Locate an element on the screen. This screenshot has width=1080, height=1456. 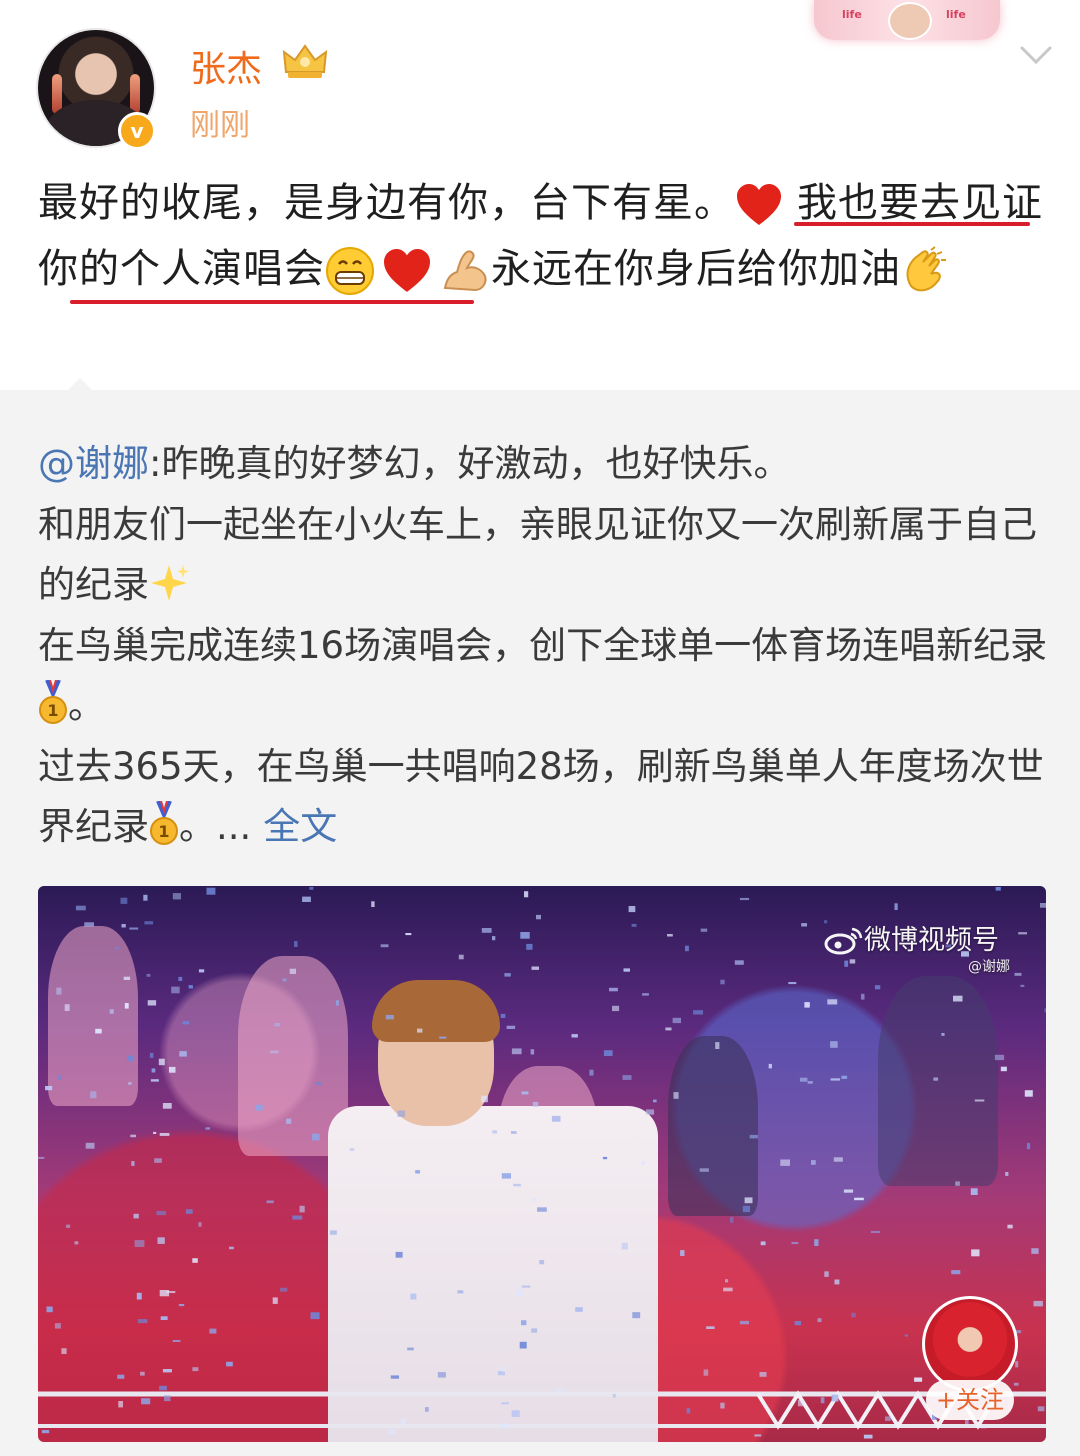
follow-button: +关注 is located at coordinates (970, 1400).